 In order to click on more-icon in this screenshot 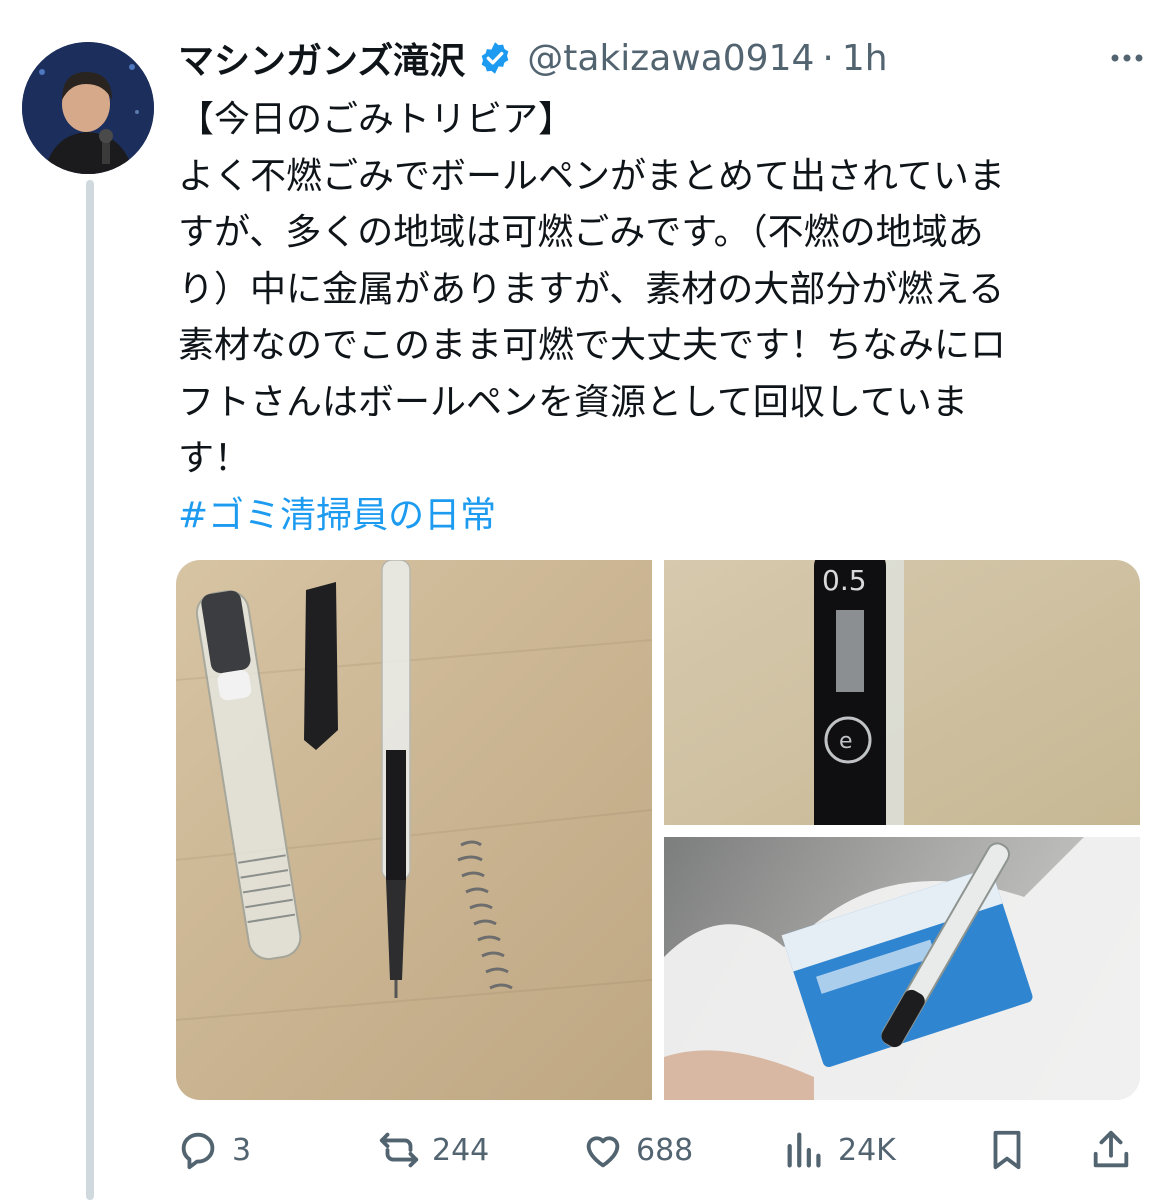, I will do `click(1127, 58)`.